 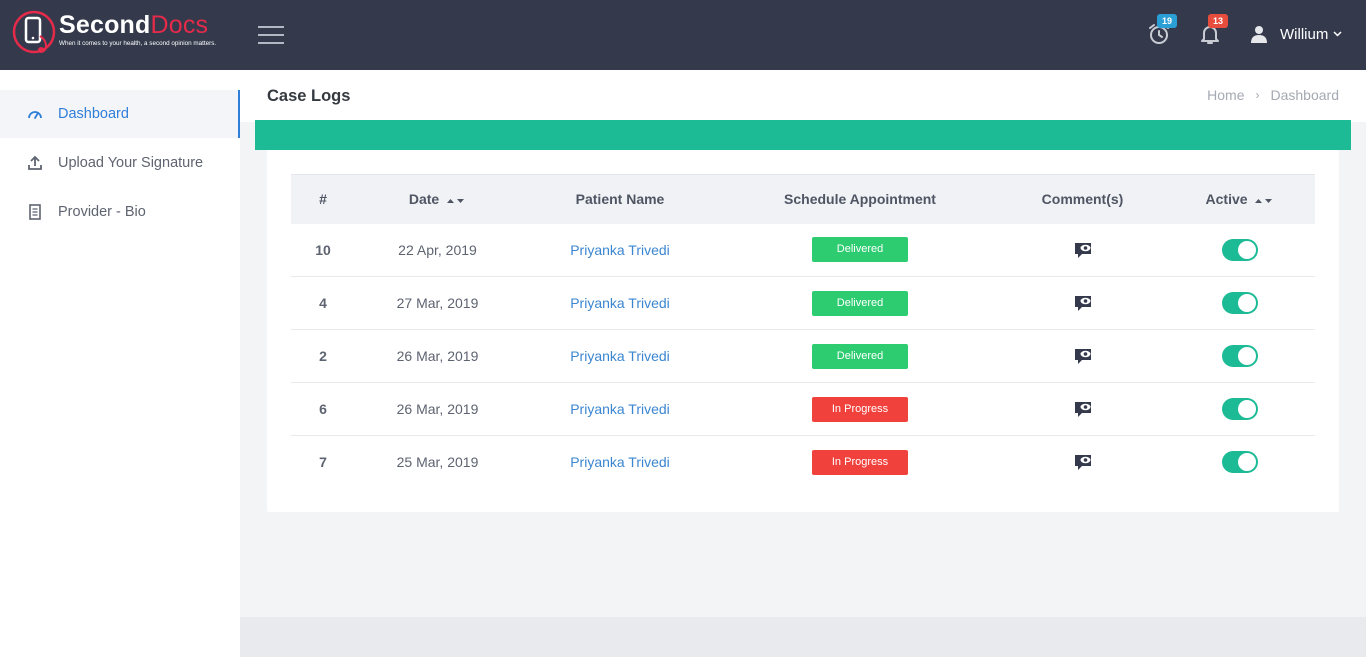 What do you see at coordinates (803, 250) in the screenshot?
I see `table-row: 10 22 Apr, 2019 Priyanka Trivedi Delivered` at bounding box center [803, 250].